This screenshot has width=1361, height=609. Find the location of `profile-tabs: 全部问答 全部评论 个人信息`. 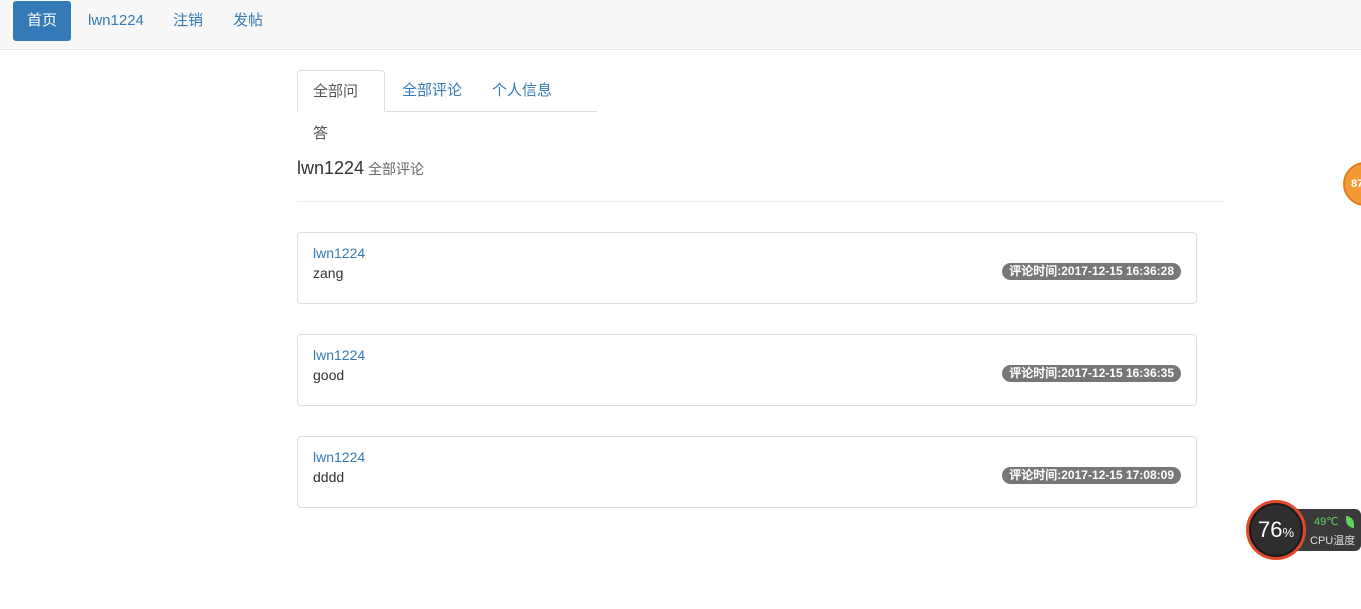

profile-tabs: 全部问答 全部评论 个人信息 is located at coordinates (447, 106).